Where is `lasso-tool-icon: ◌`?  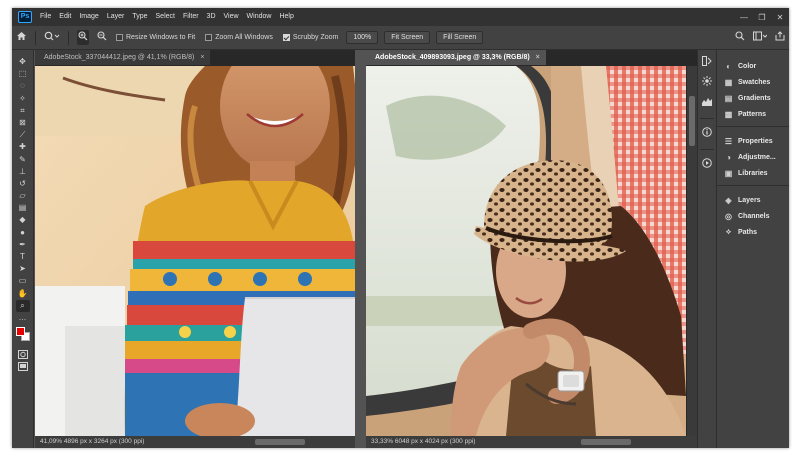 lasso-tool-icon: ◌ is located at coordinates (23, 86).